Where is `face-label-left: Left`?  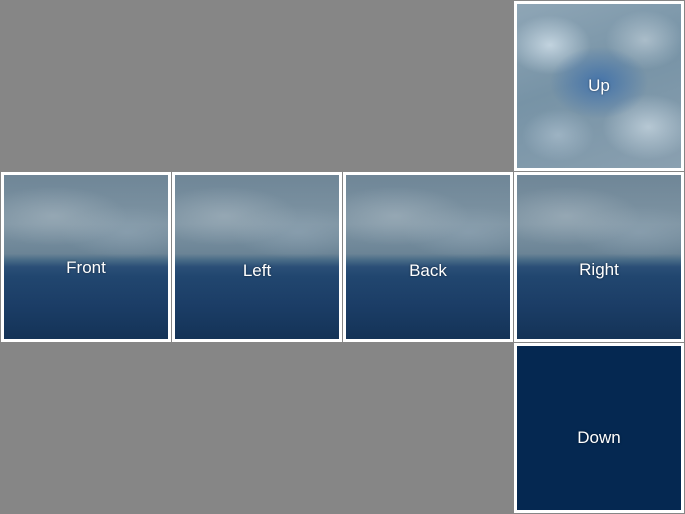
face-label-left: Left is located at coordinates (257, 270).